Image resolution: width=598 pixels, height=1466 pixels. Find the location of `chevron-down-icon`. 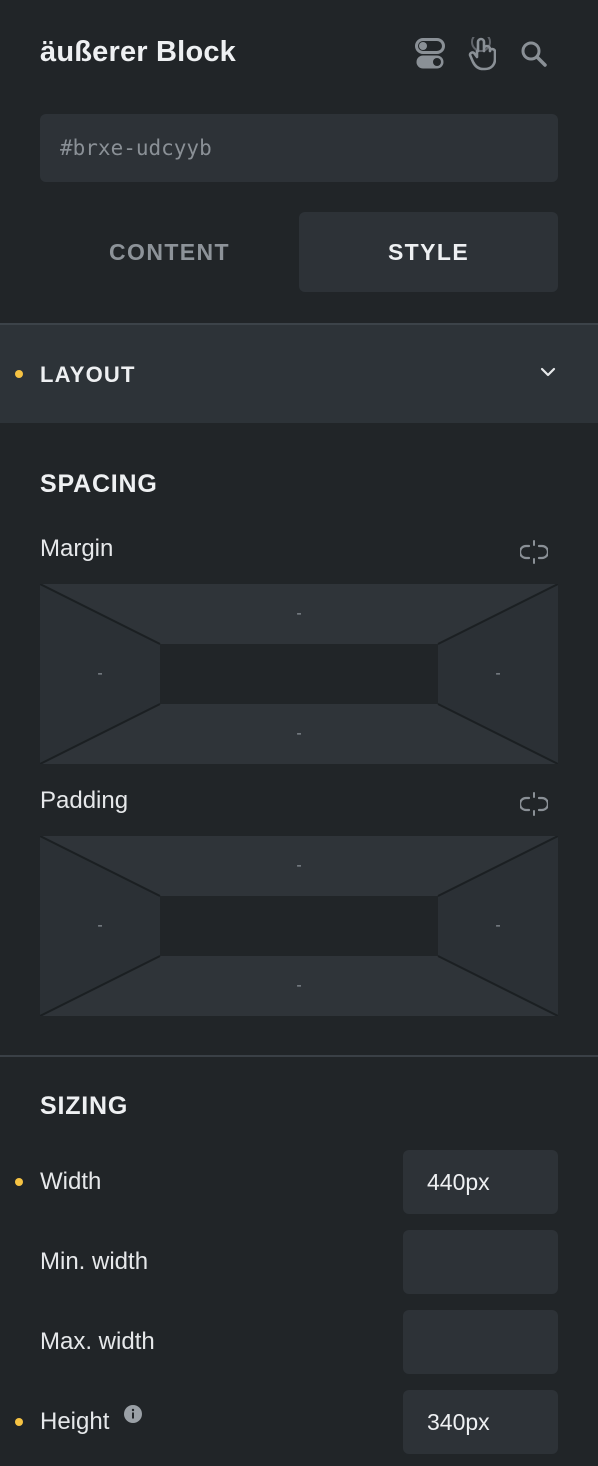

chevron-down-icon is located at coordinates (548, 374).